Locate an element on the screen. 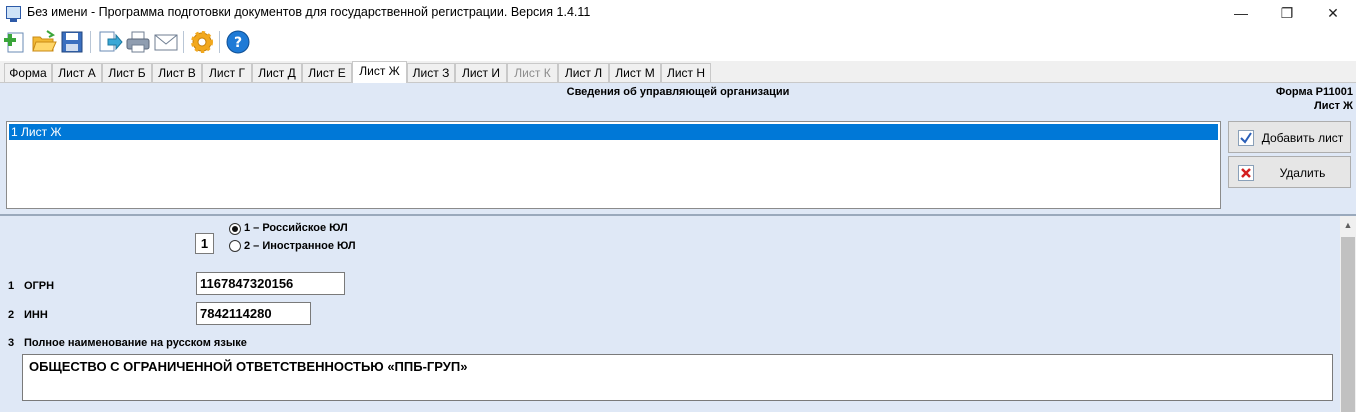 The height and width of the screenshot is (412, 1356). open-button is located at coordinates (44, 42).